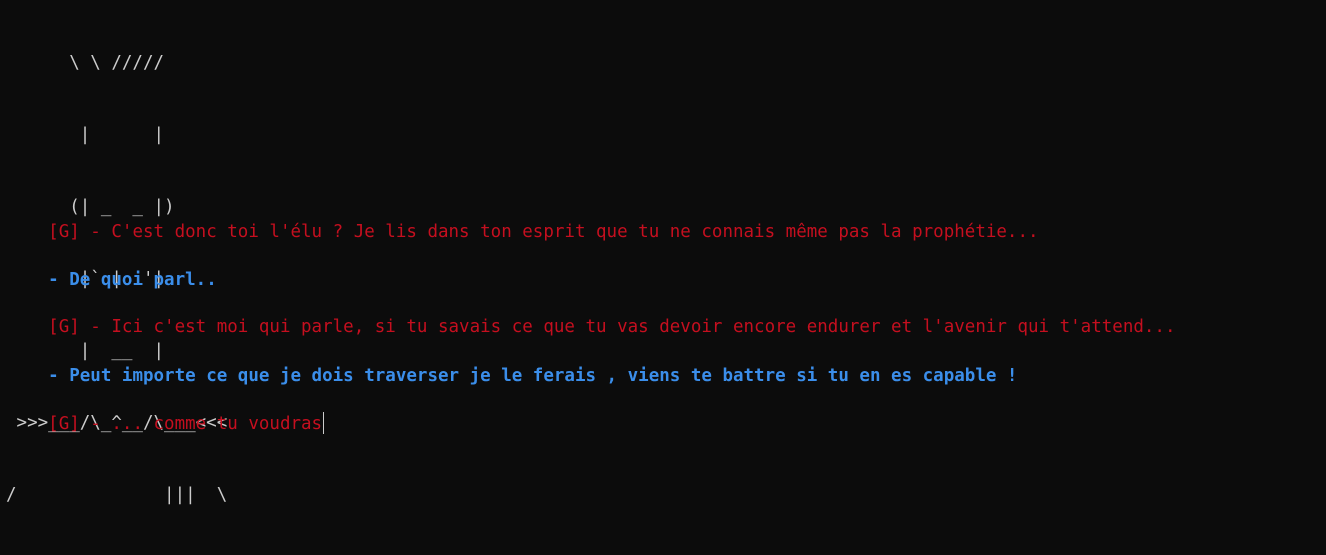 This screenshot has height=555, width=1326. Describe the element at coordinates (117, 495) in the screenshot. I see `ascii-line: / ||| \` at that location.